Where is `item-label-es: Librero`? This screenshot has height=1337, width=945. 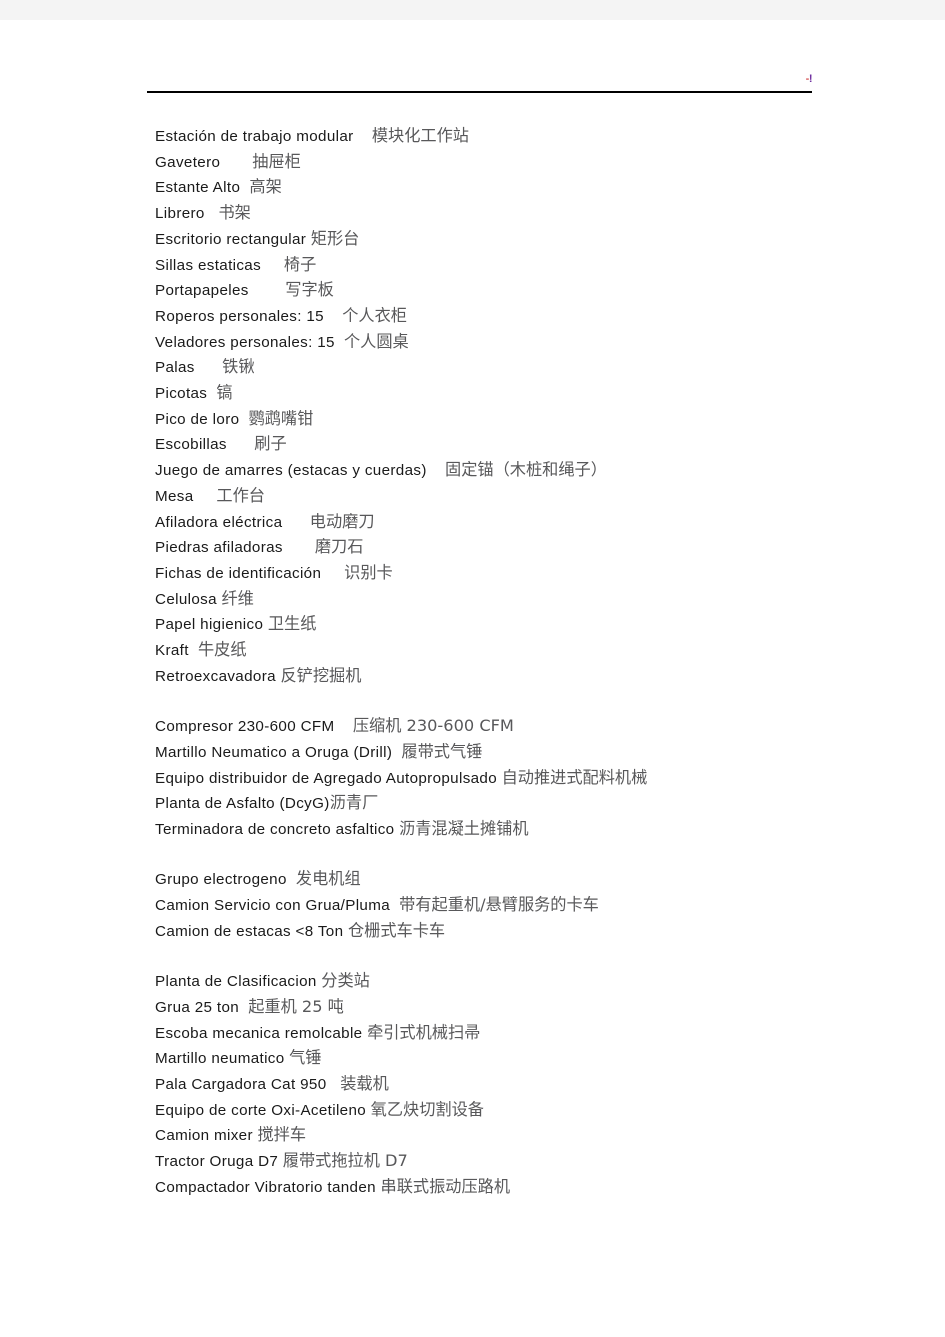
item-label-es: Librero is located at coordinates (180, 214).